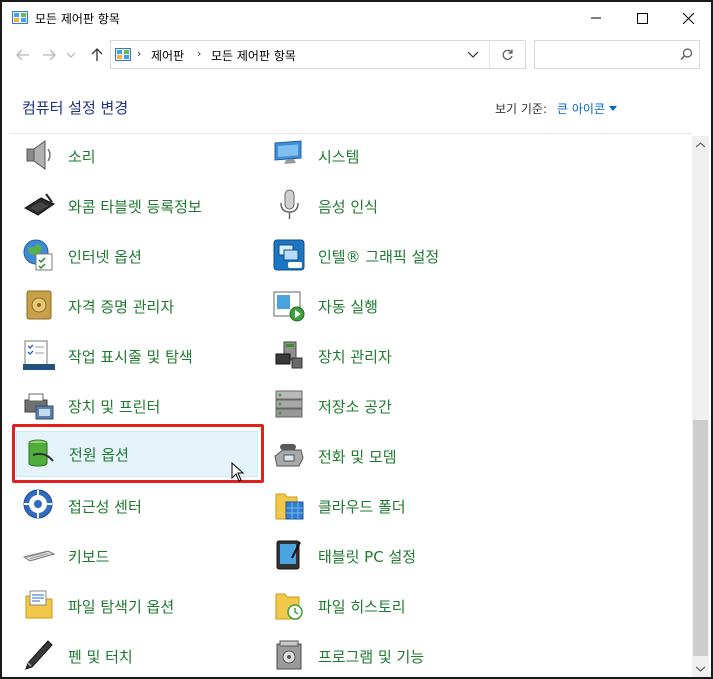  I want to click on microphone-icon, so click(289, 204).